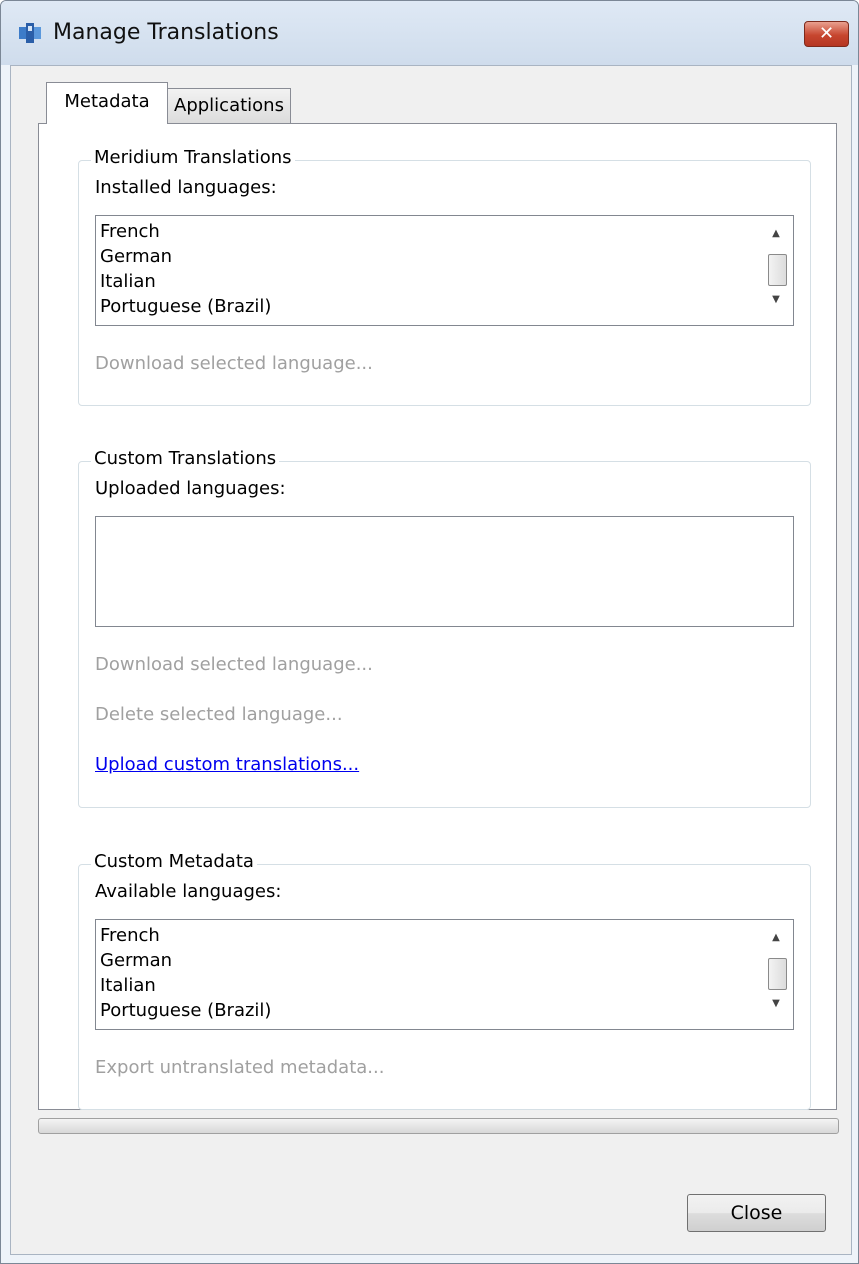 Image resolution: width=859 pixels, height=1264 pixels. I want to click on installed-languages-label: Installed languages:, so click(186, 187).